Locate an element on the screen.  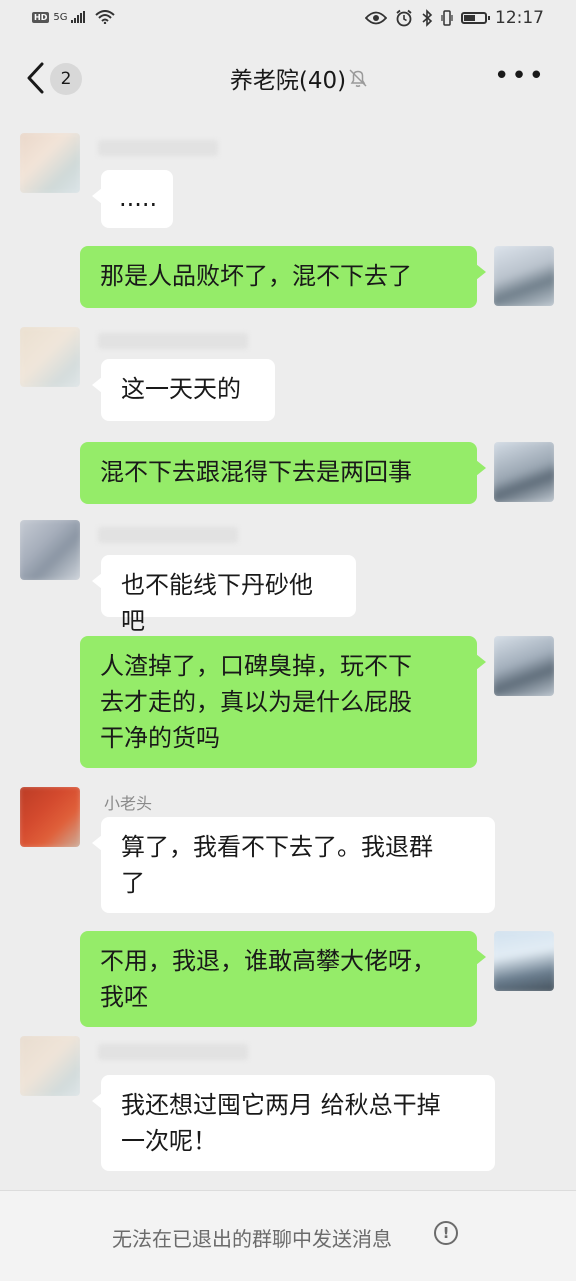
battery-icon is located at coordinates (475, 18).